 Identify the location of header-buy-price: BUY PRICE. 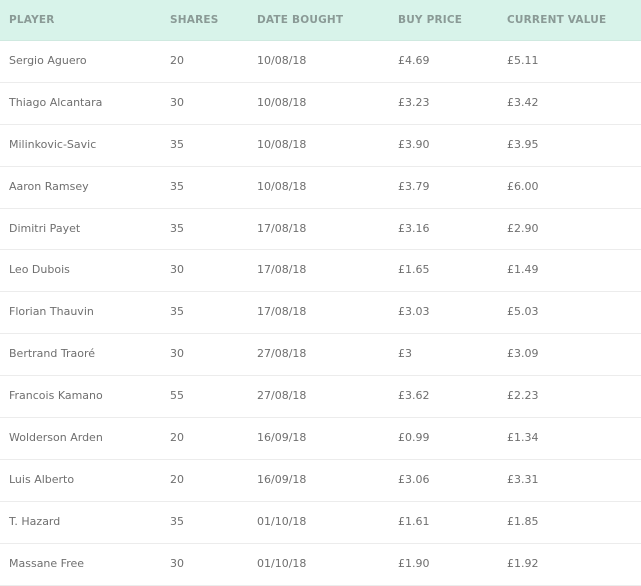
(430, 20).